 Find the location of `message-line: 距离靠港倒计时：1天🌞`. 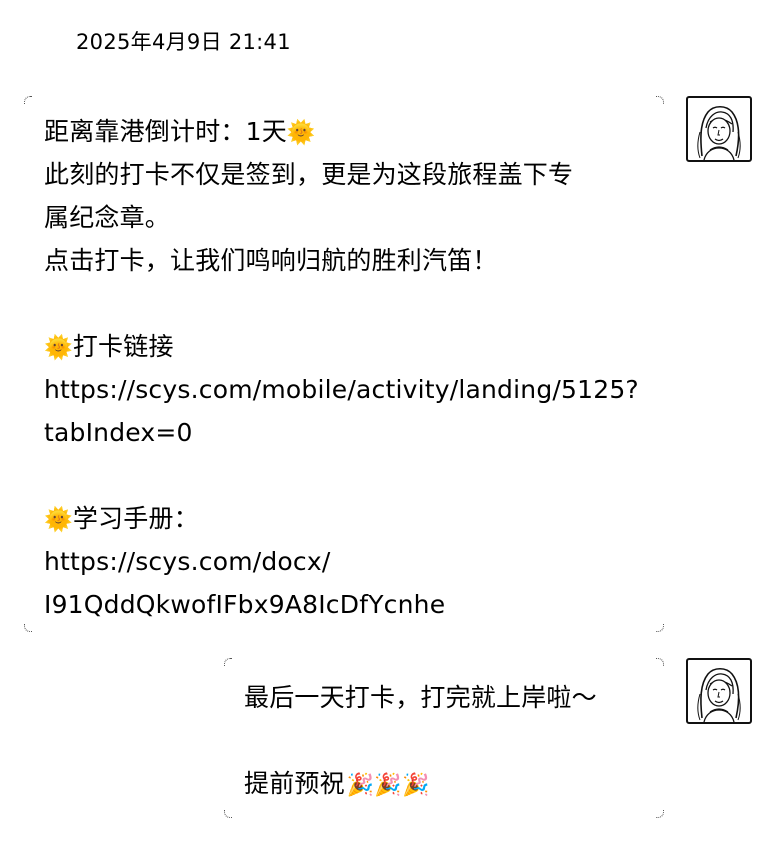

message-line: 距离靠港倒计时：1天🌞 is located at coordinates (341, 131).